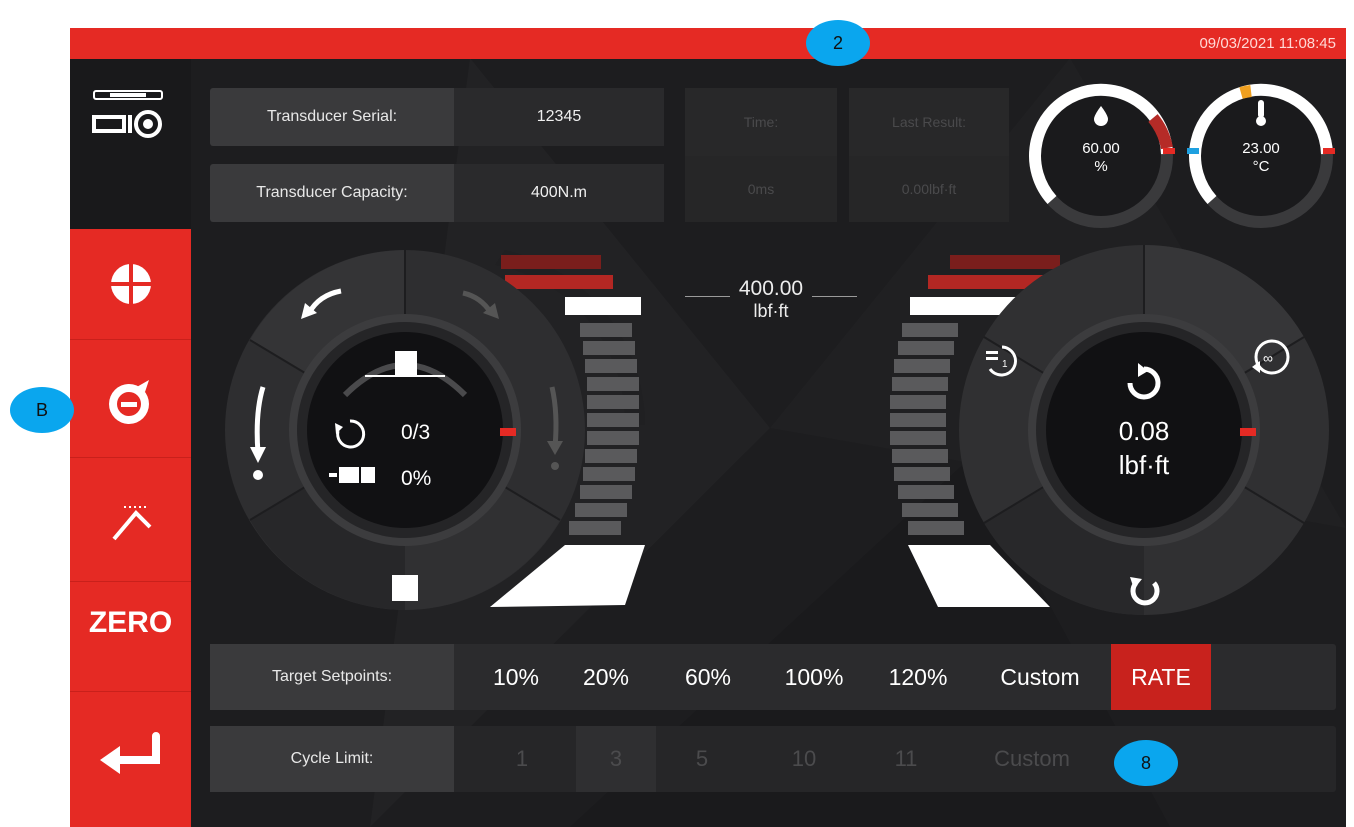 The width and height of the screenshot is (1354, 827). I want to click on cycle-limit-option: 1, so click(522, 759).